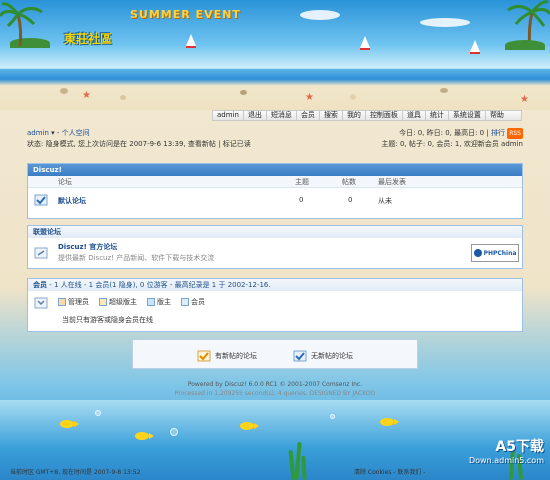 This screenshot has height=480, width=550. What do you see at coordinates (495, 253) in the screenshot?
I see `phpchina-logo: PHPChina` at bounding box center [495, 253].